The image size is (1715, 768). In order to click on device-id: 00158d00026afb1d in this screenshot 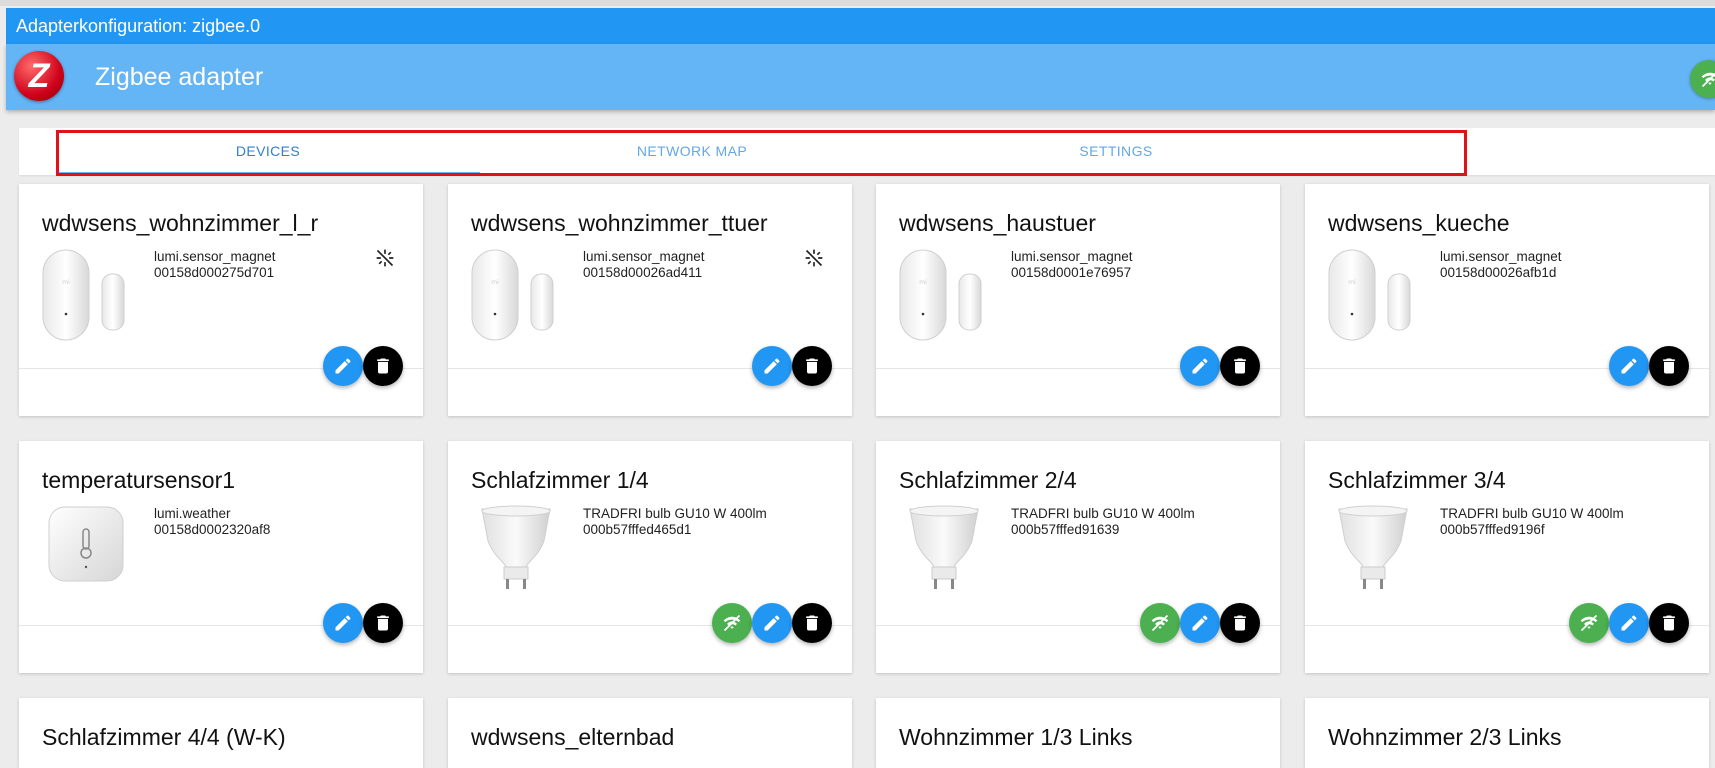, I will do `click(1498, 272)`.